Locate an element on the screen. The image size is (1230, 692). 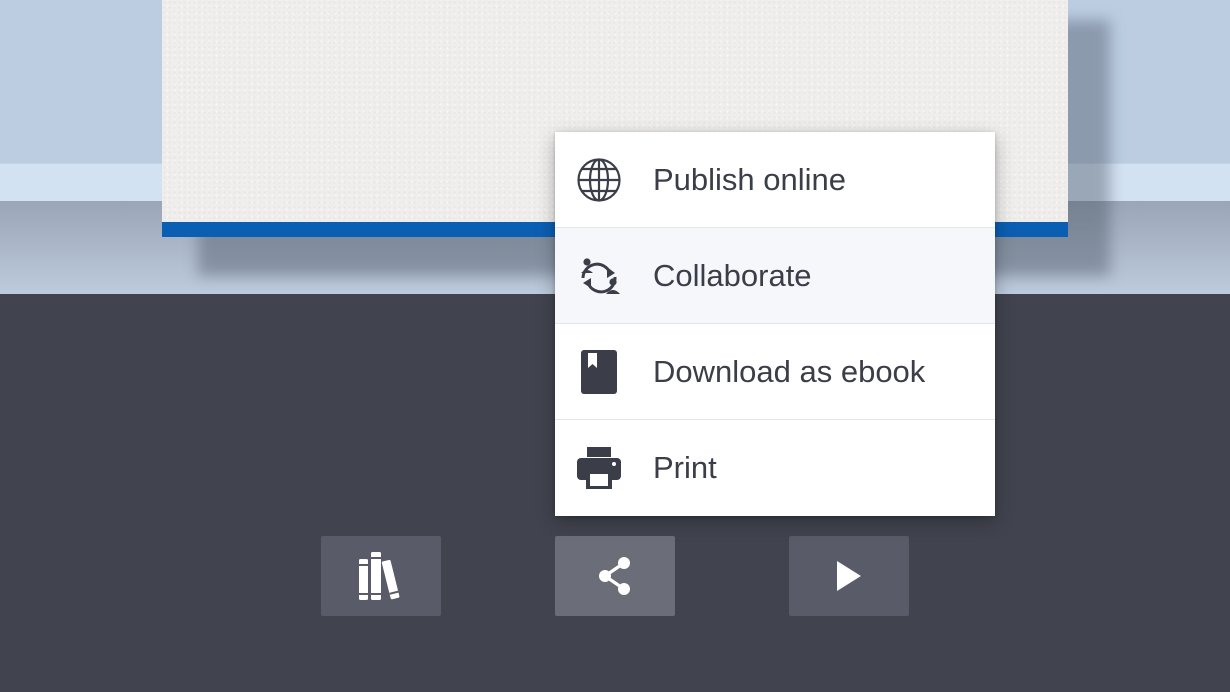
library-button is located at coordinates (381, 576).